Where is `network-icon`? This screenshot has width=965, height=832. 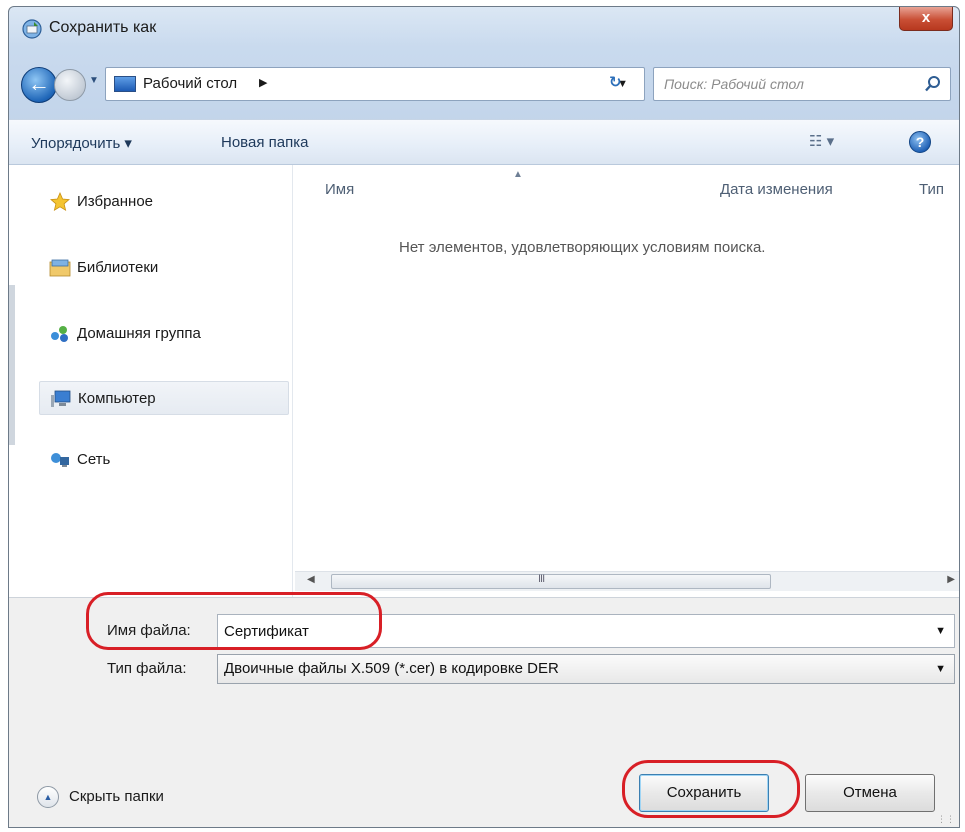 network-icon is located at coordinates (60, 460).